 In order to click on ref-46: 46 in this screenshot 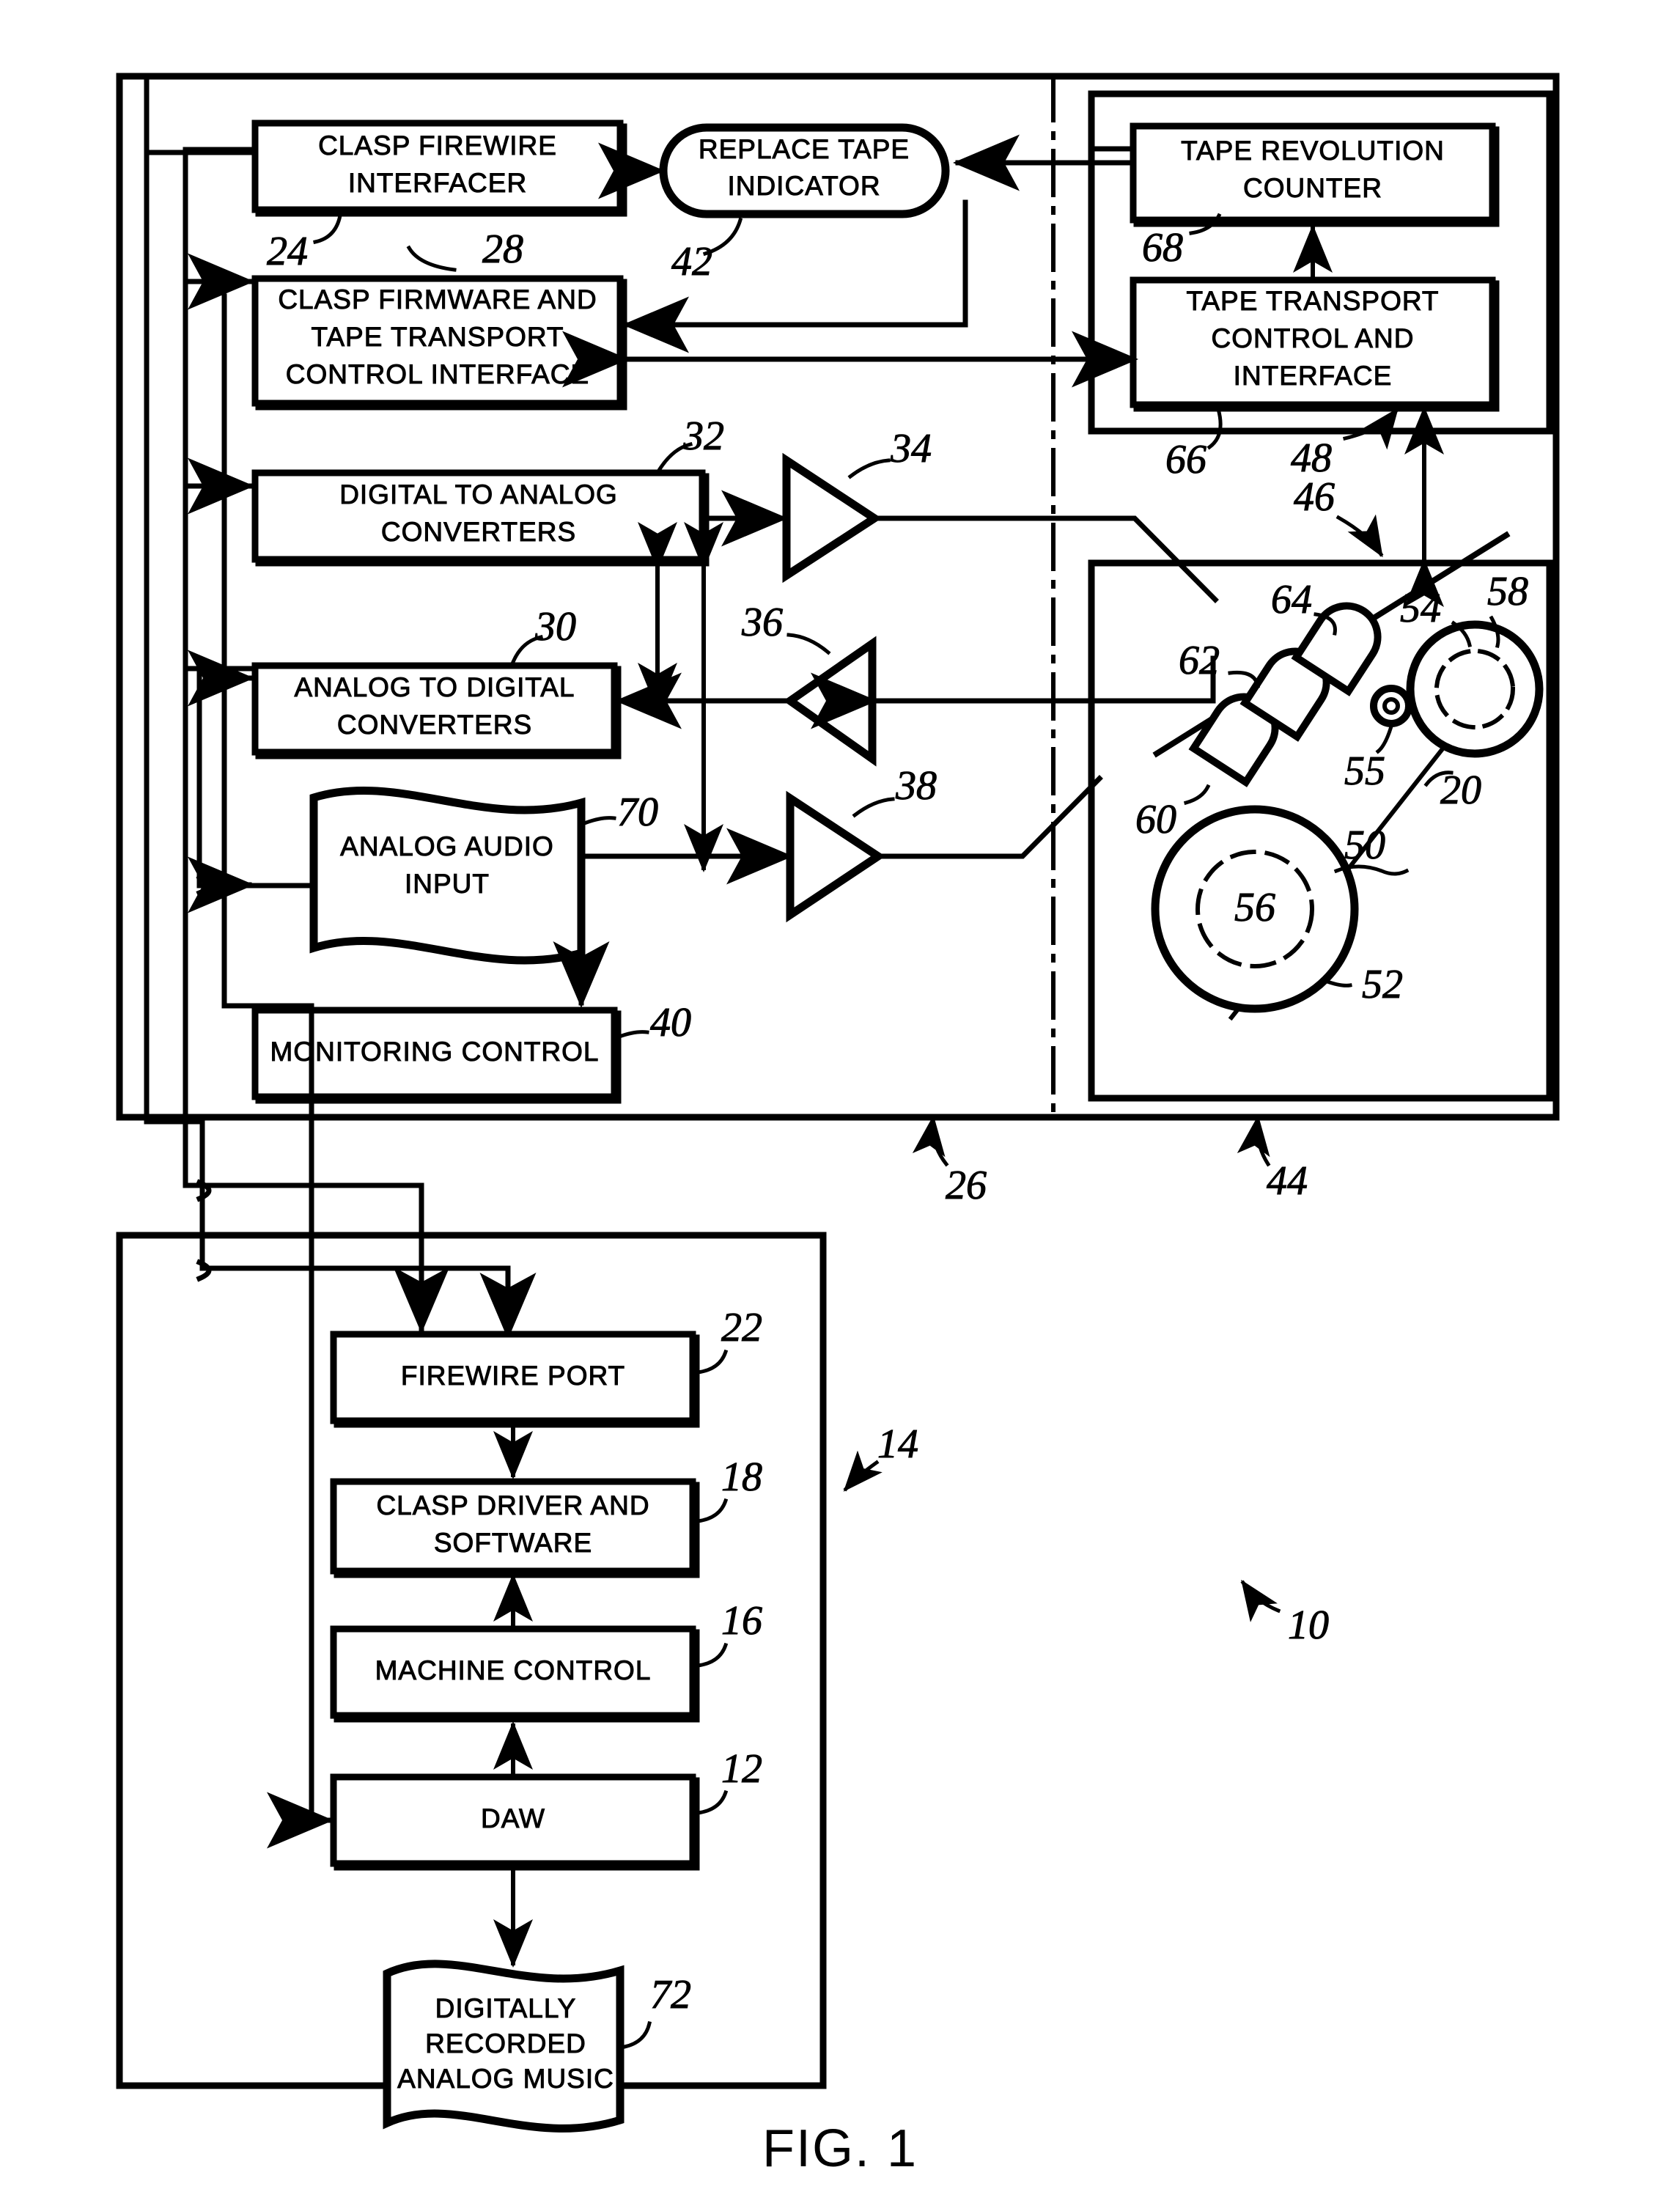, I will do `click(1314, 497)`.